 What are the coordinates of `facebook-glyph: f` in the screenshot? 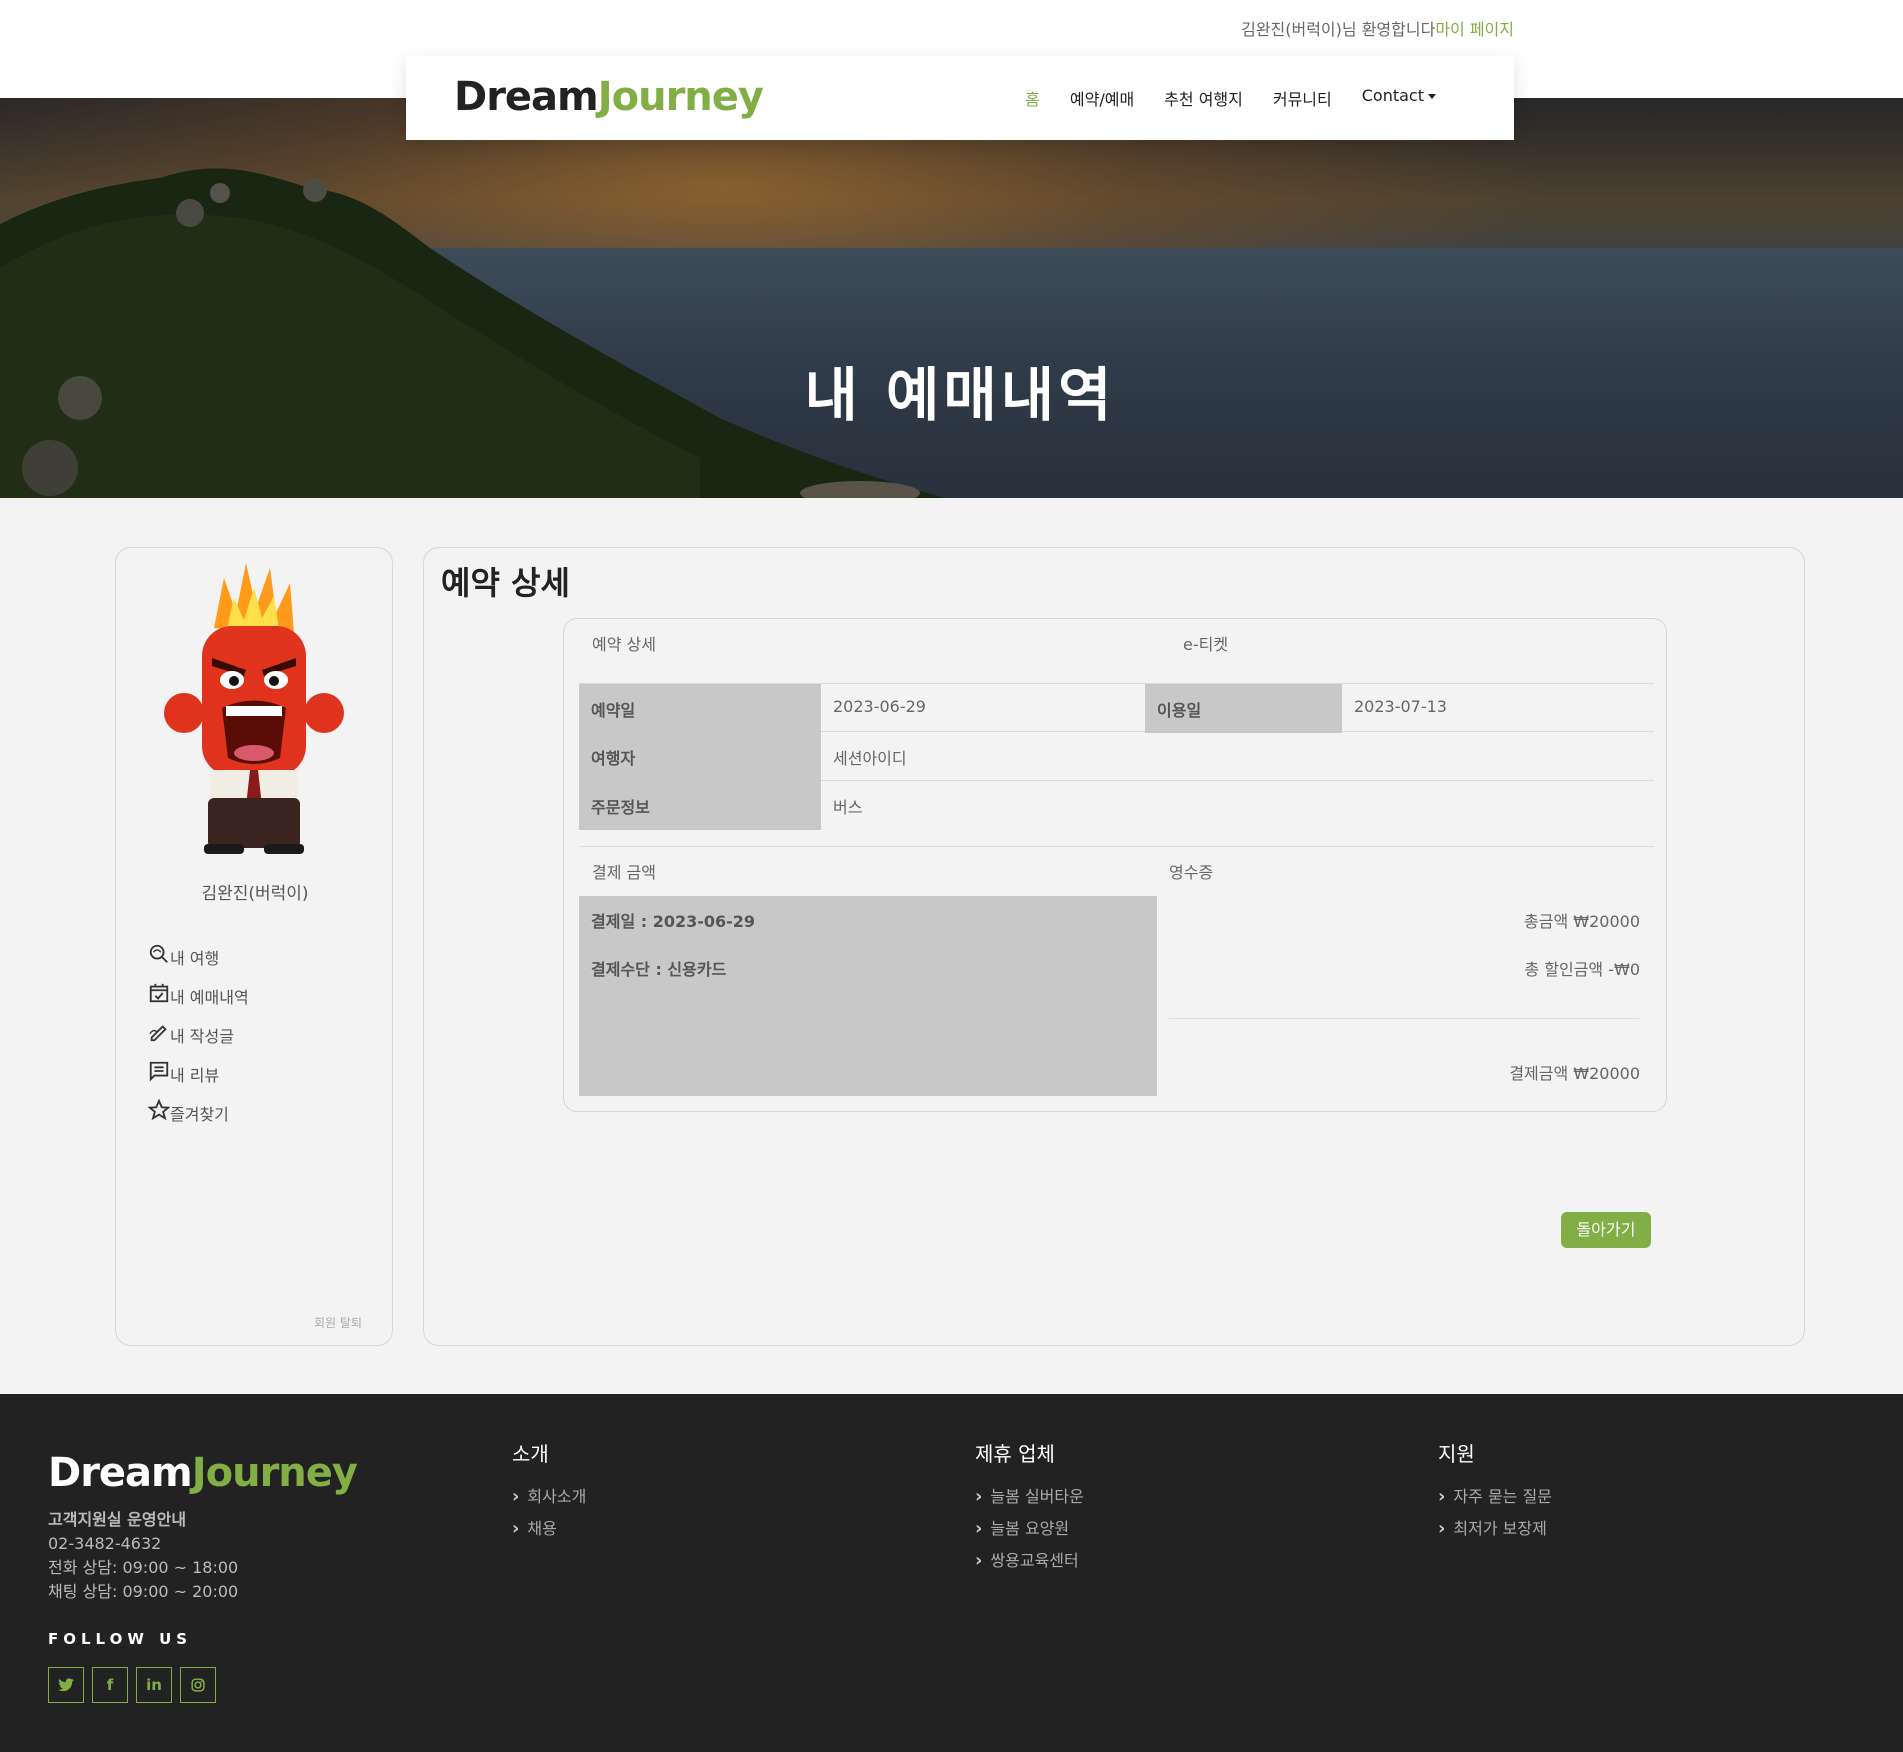 It's located at (110, 1685).